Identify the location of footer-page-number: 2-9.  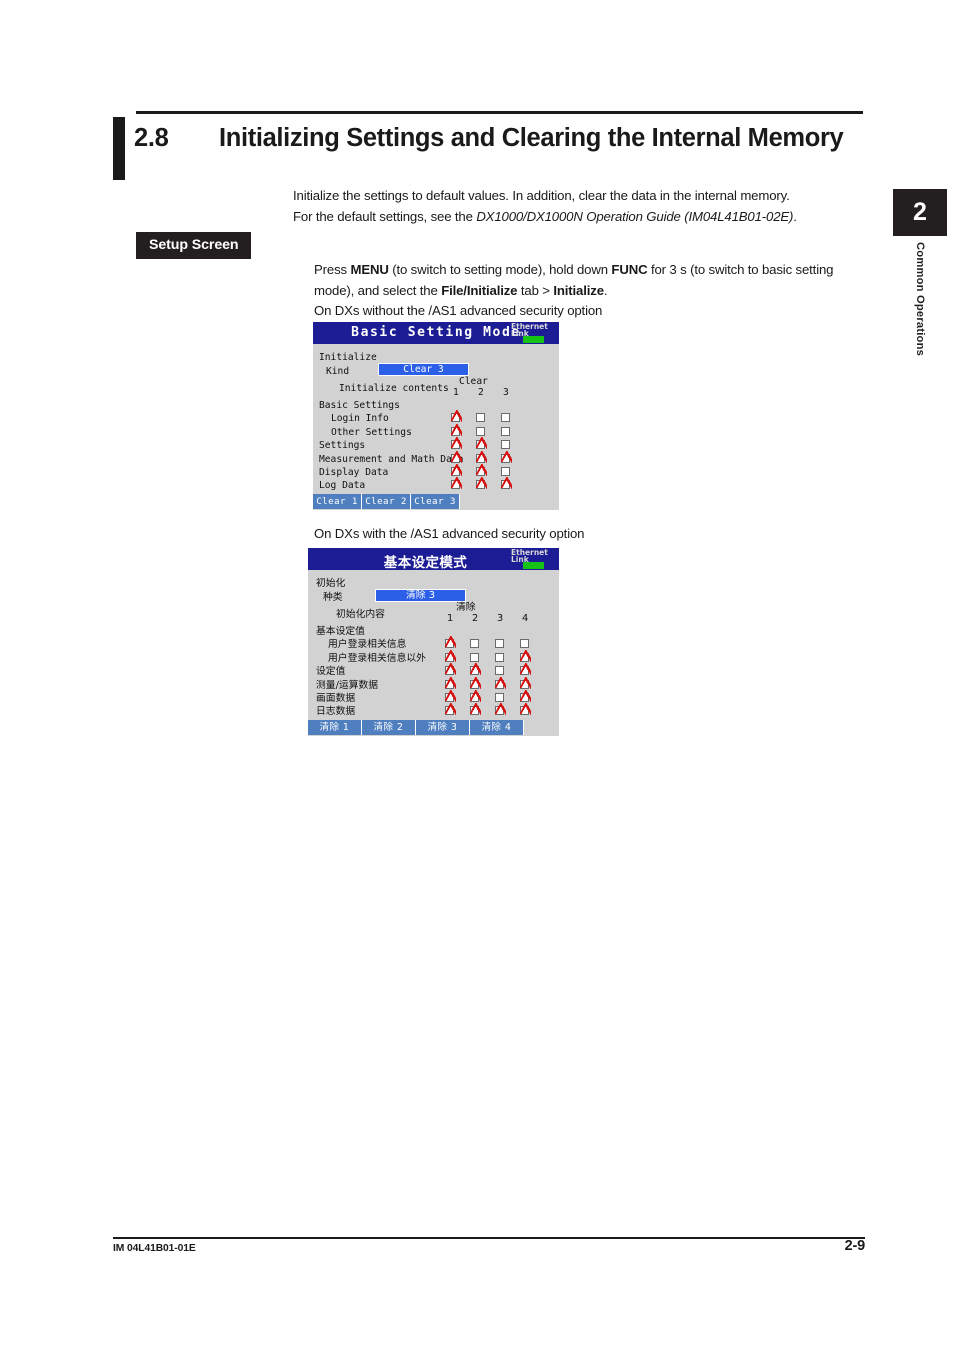
(855, 1246).